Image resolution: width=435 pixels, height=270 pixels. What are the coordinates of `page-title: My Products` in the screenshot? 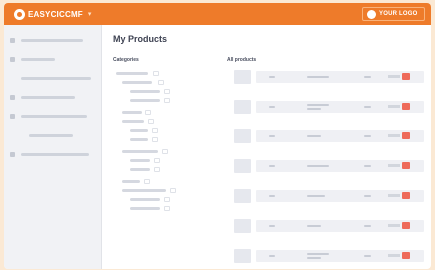 It's located at (140, 39).